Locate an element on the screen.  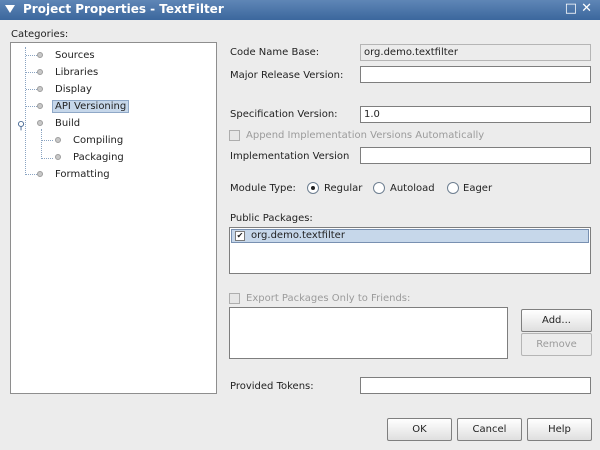
radio-autoload is located at coordinates (379, 188).